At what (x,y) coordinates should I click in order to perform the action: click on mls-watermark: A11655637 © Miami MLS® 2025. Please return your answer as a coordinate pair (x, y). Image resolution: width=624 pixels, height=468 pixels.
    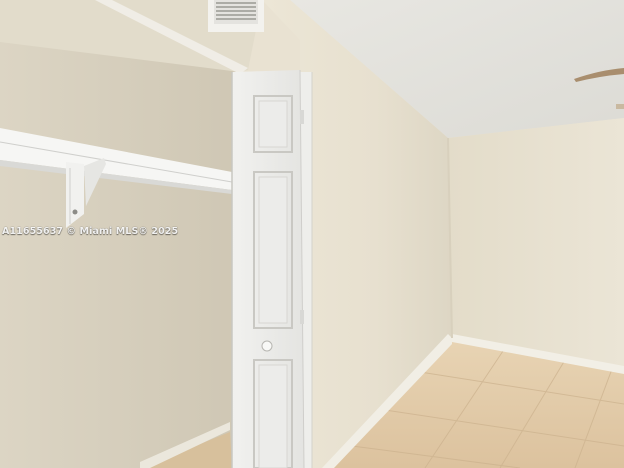
    Looking at the image, I should click on (90, 231).